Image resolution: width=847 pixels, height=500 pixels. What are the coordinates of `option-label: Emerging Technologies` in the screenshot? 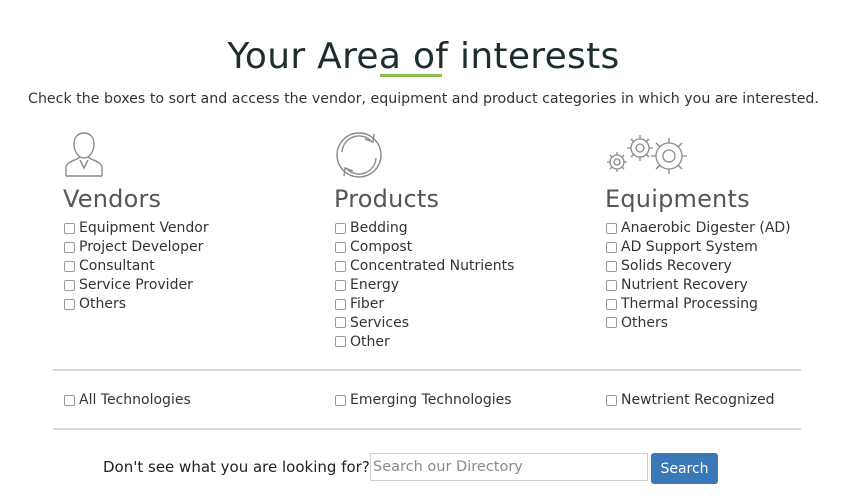 It's located at (431, 400).